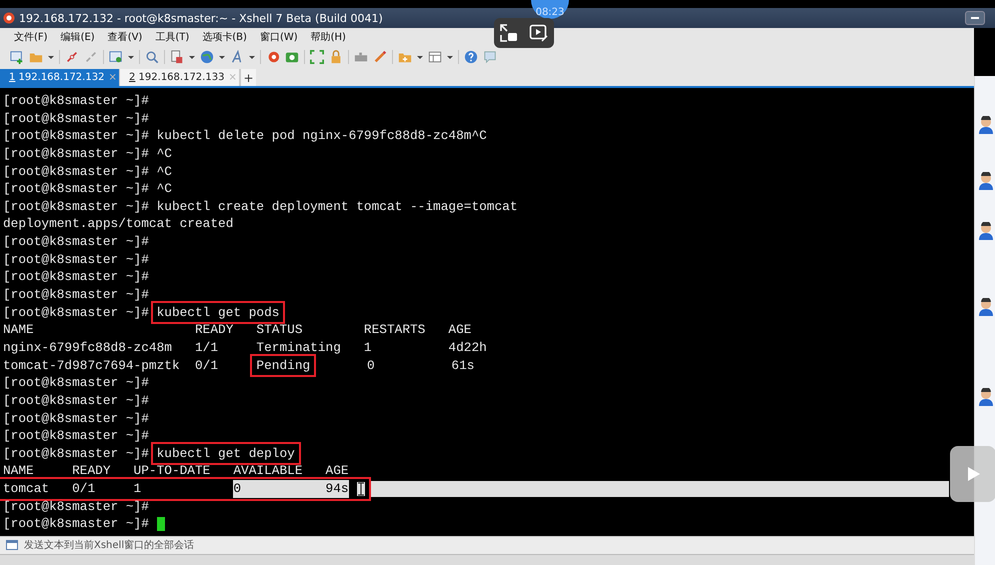 This screenshot has height=565, width=995. I want to click on video-play-button, so click(972, 474).